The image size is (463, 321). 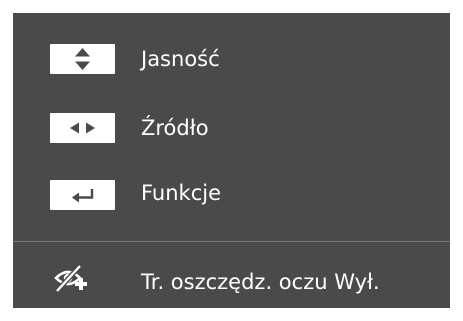 I want to click on menu-item-label: Jasność, so click(x=180, y=59).